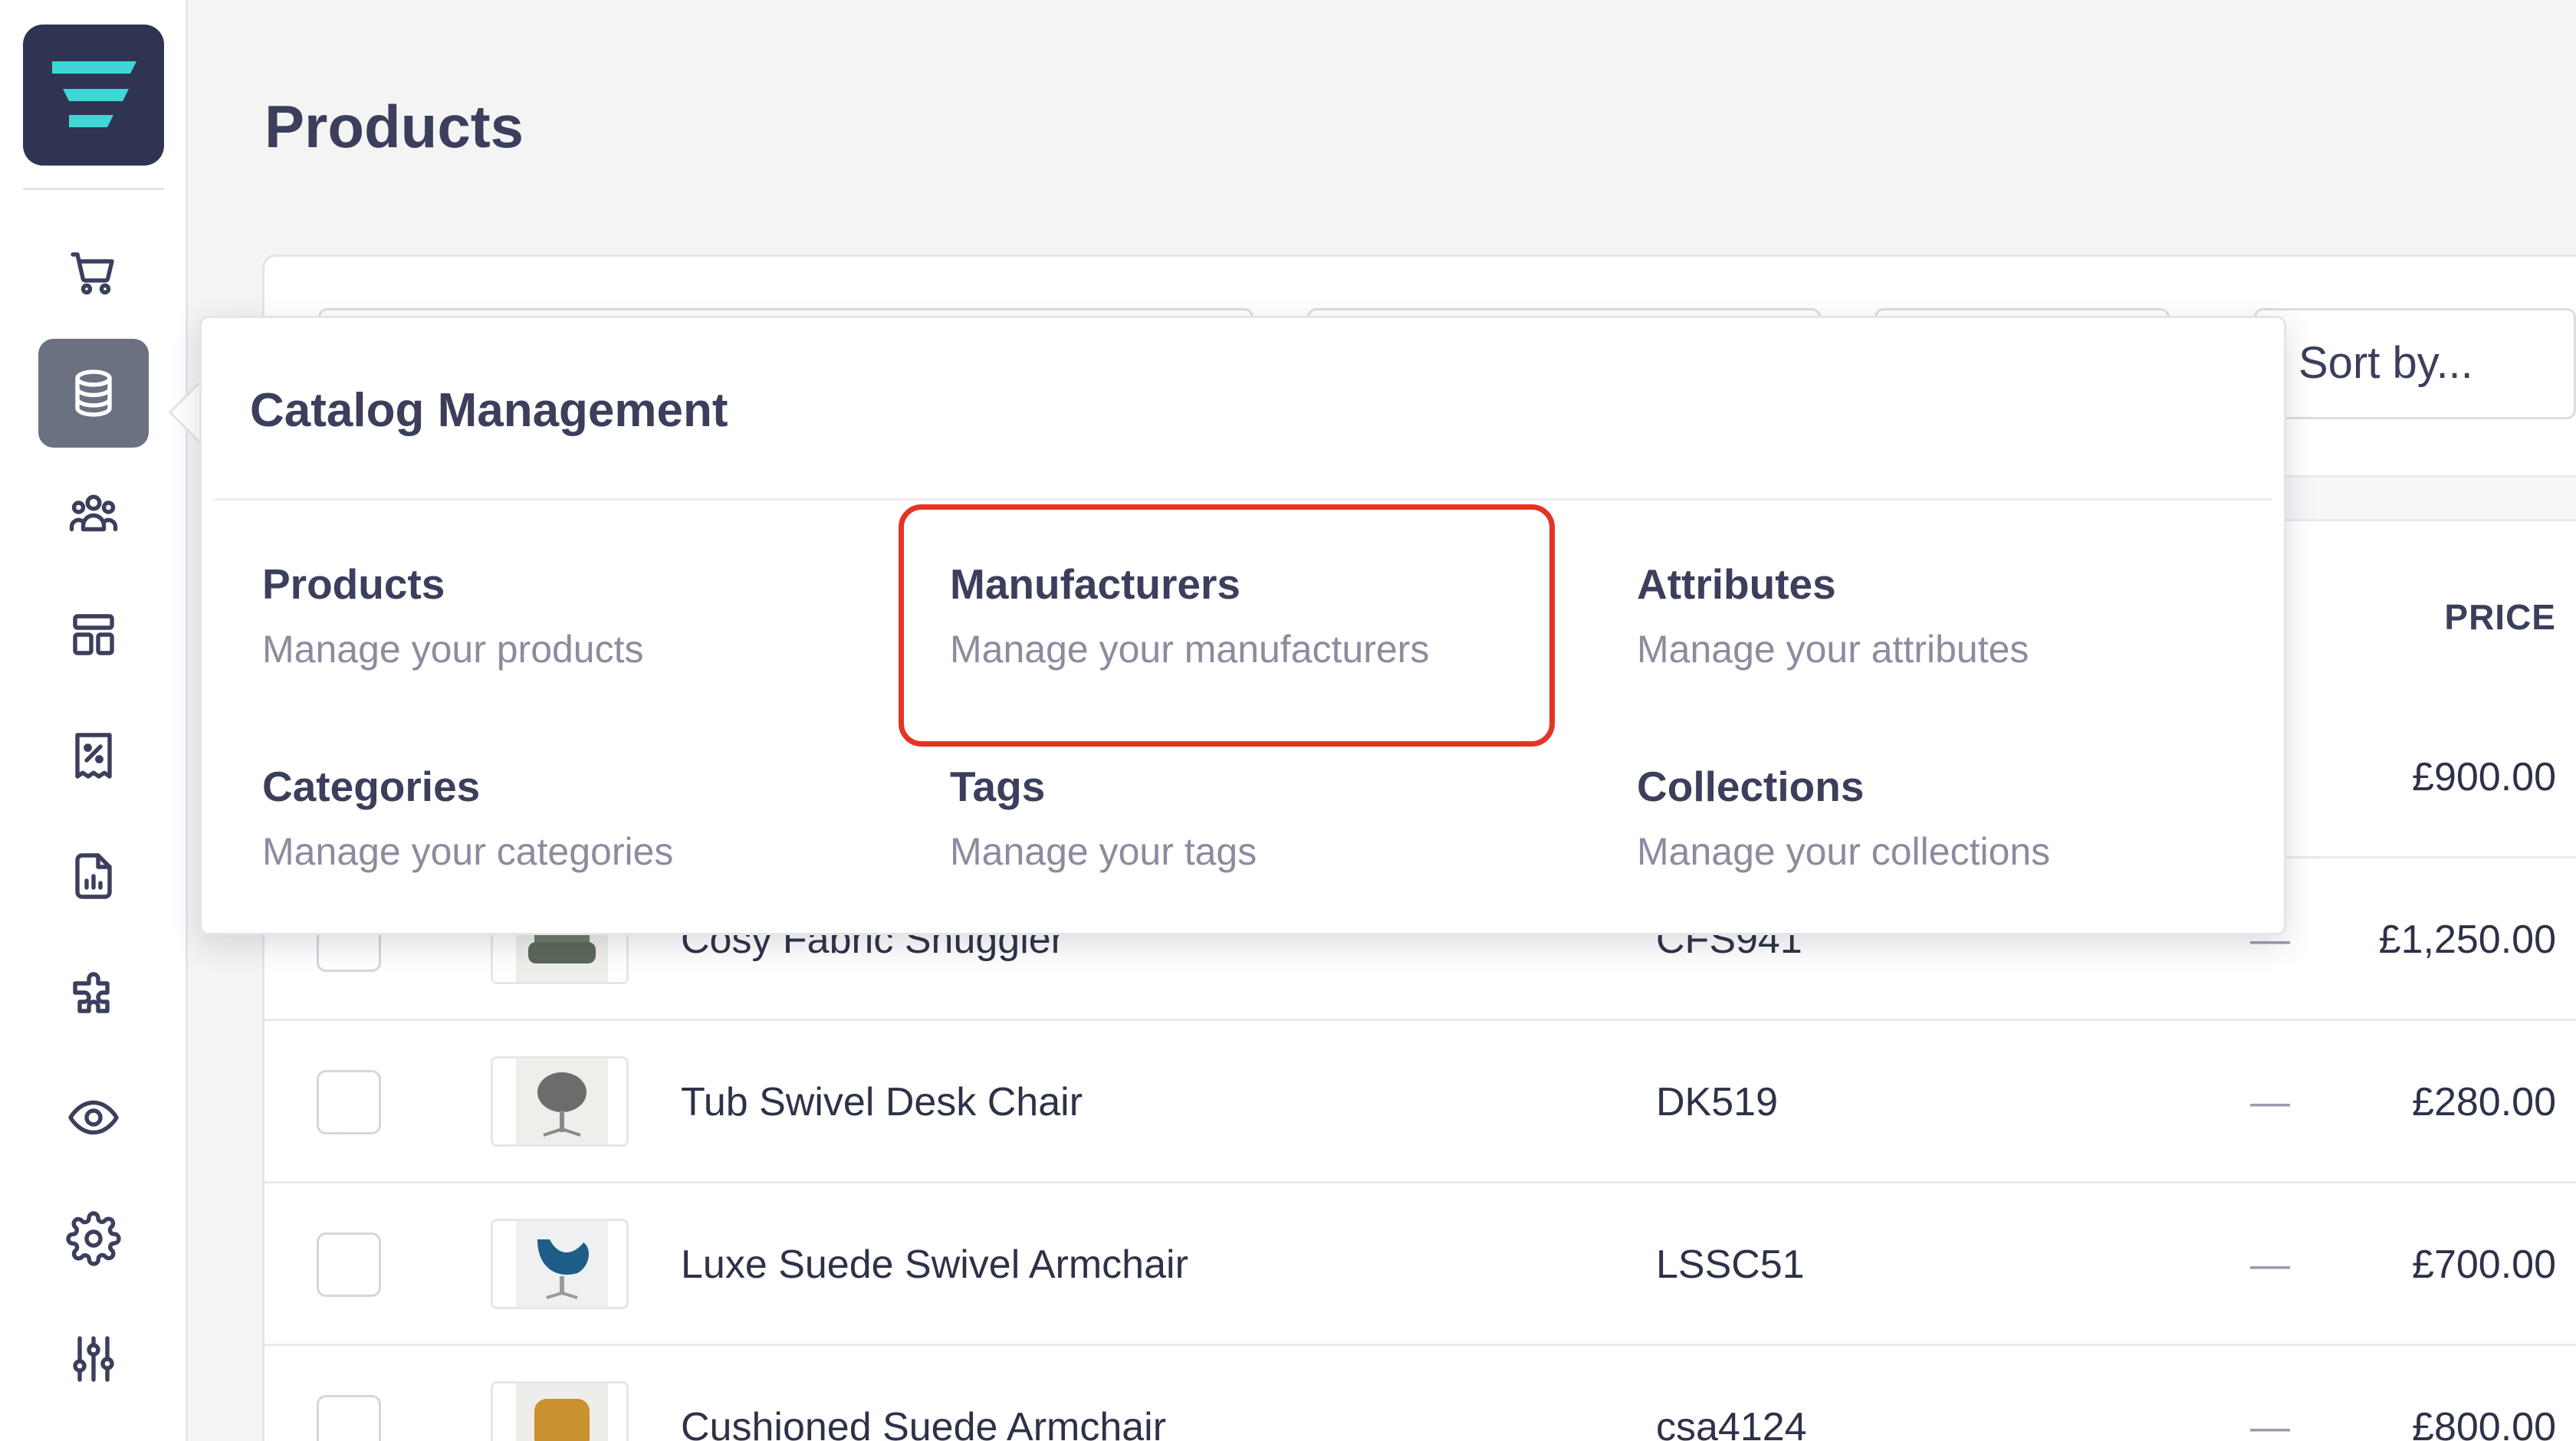 The image size is (2576, 1441). Describe the element at coordinates (882, 1102) in the screenshot. I see `row-product-name: Tub Swivel Desk Chair` at that location.